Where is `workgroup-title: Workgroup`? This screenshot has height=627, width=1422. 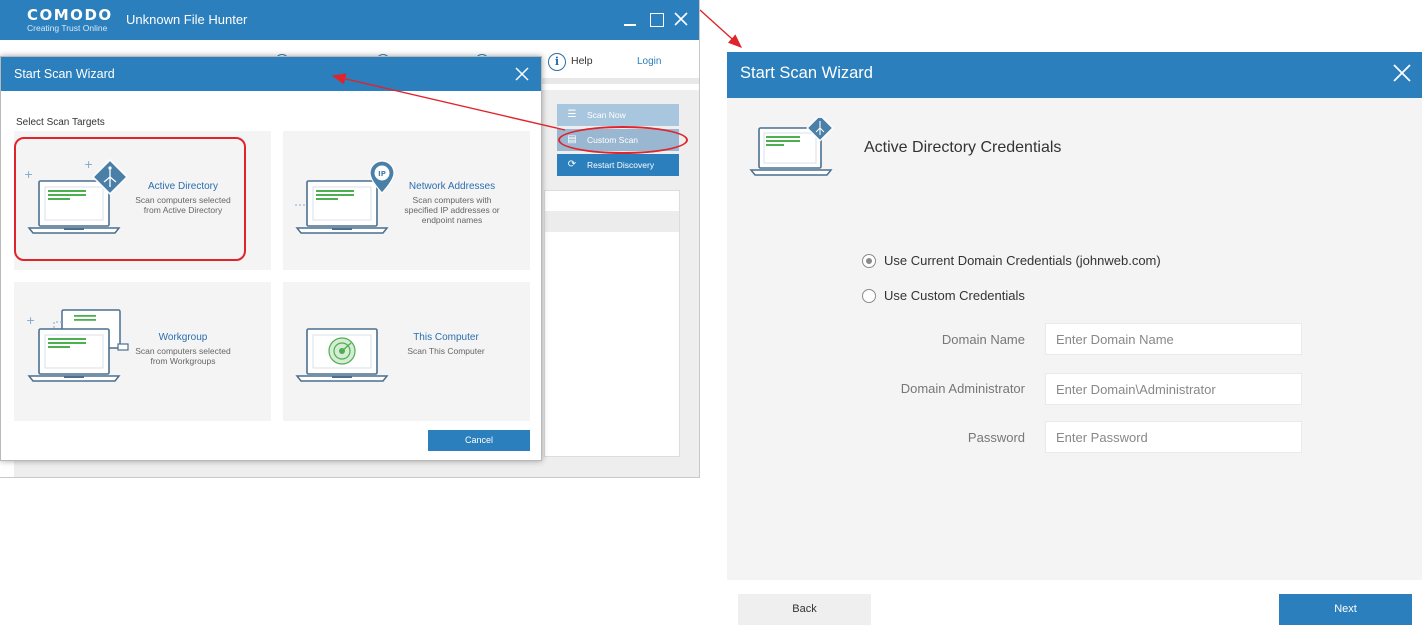 workgroup-title: Workgroup is located at coordinates (183, 337).